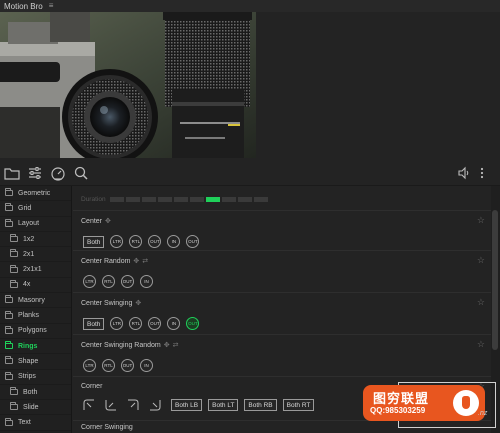  What do you see at coordinates (35, 255) in the screenshot?
I see `sidebar-item-2x1: 2x1` at bounding box center [35, 255].